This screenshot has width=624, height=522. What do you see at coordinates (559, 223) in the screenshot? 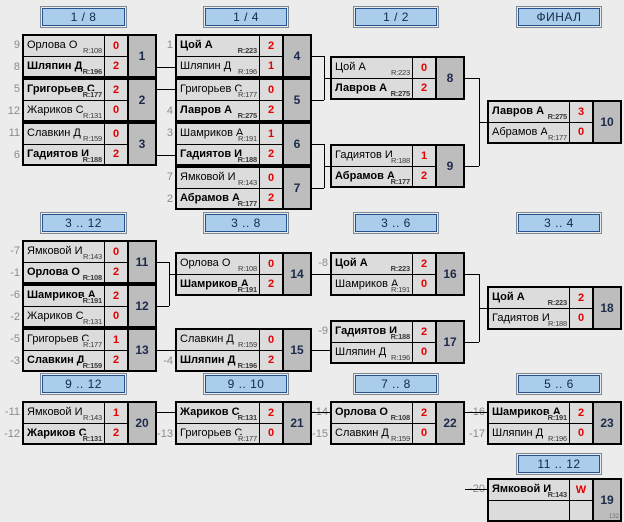
I see `round-header: 3 .. 4` at bounding box center [559, 223].